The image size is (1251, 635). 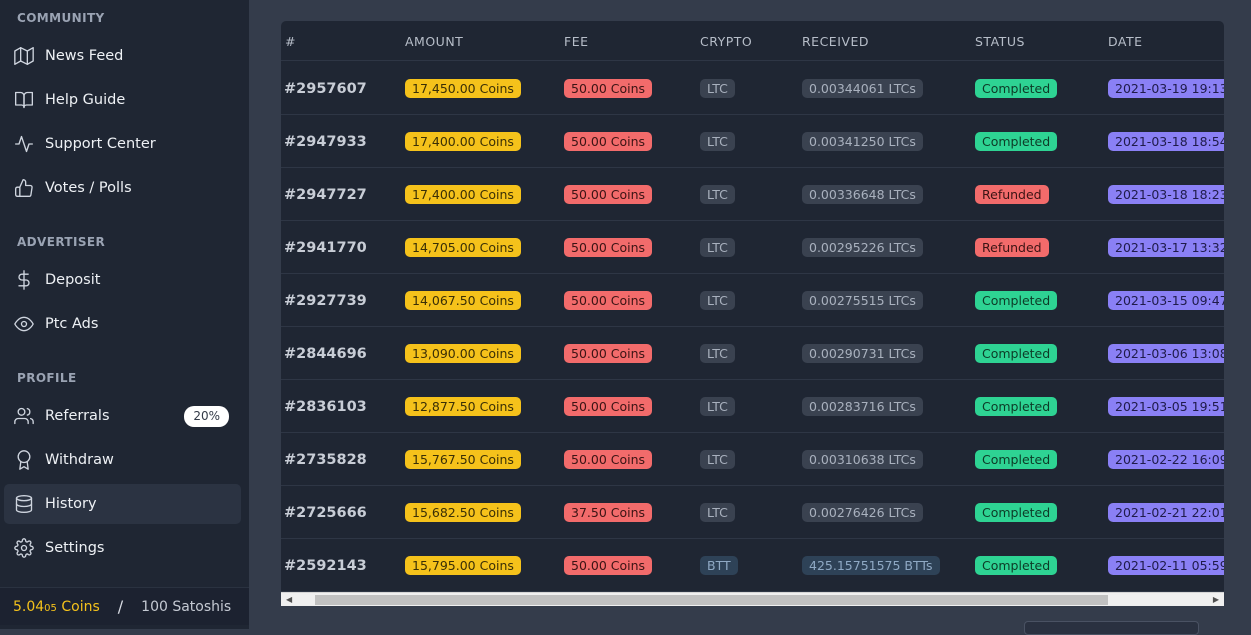 What do you see at coordinates (325, 512) in the screenshot?
I see `transaction-id: #2725666` at bounding box center [325, 512].